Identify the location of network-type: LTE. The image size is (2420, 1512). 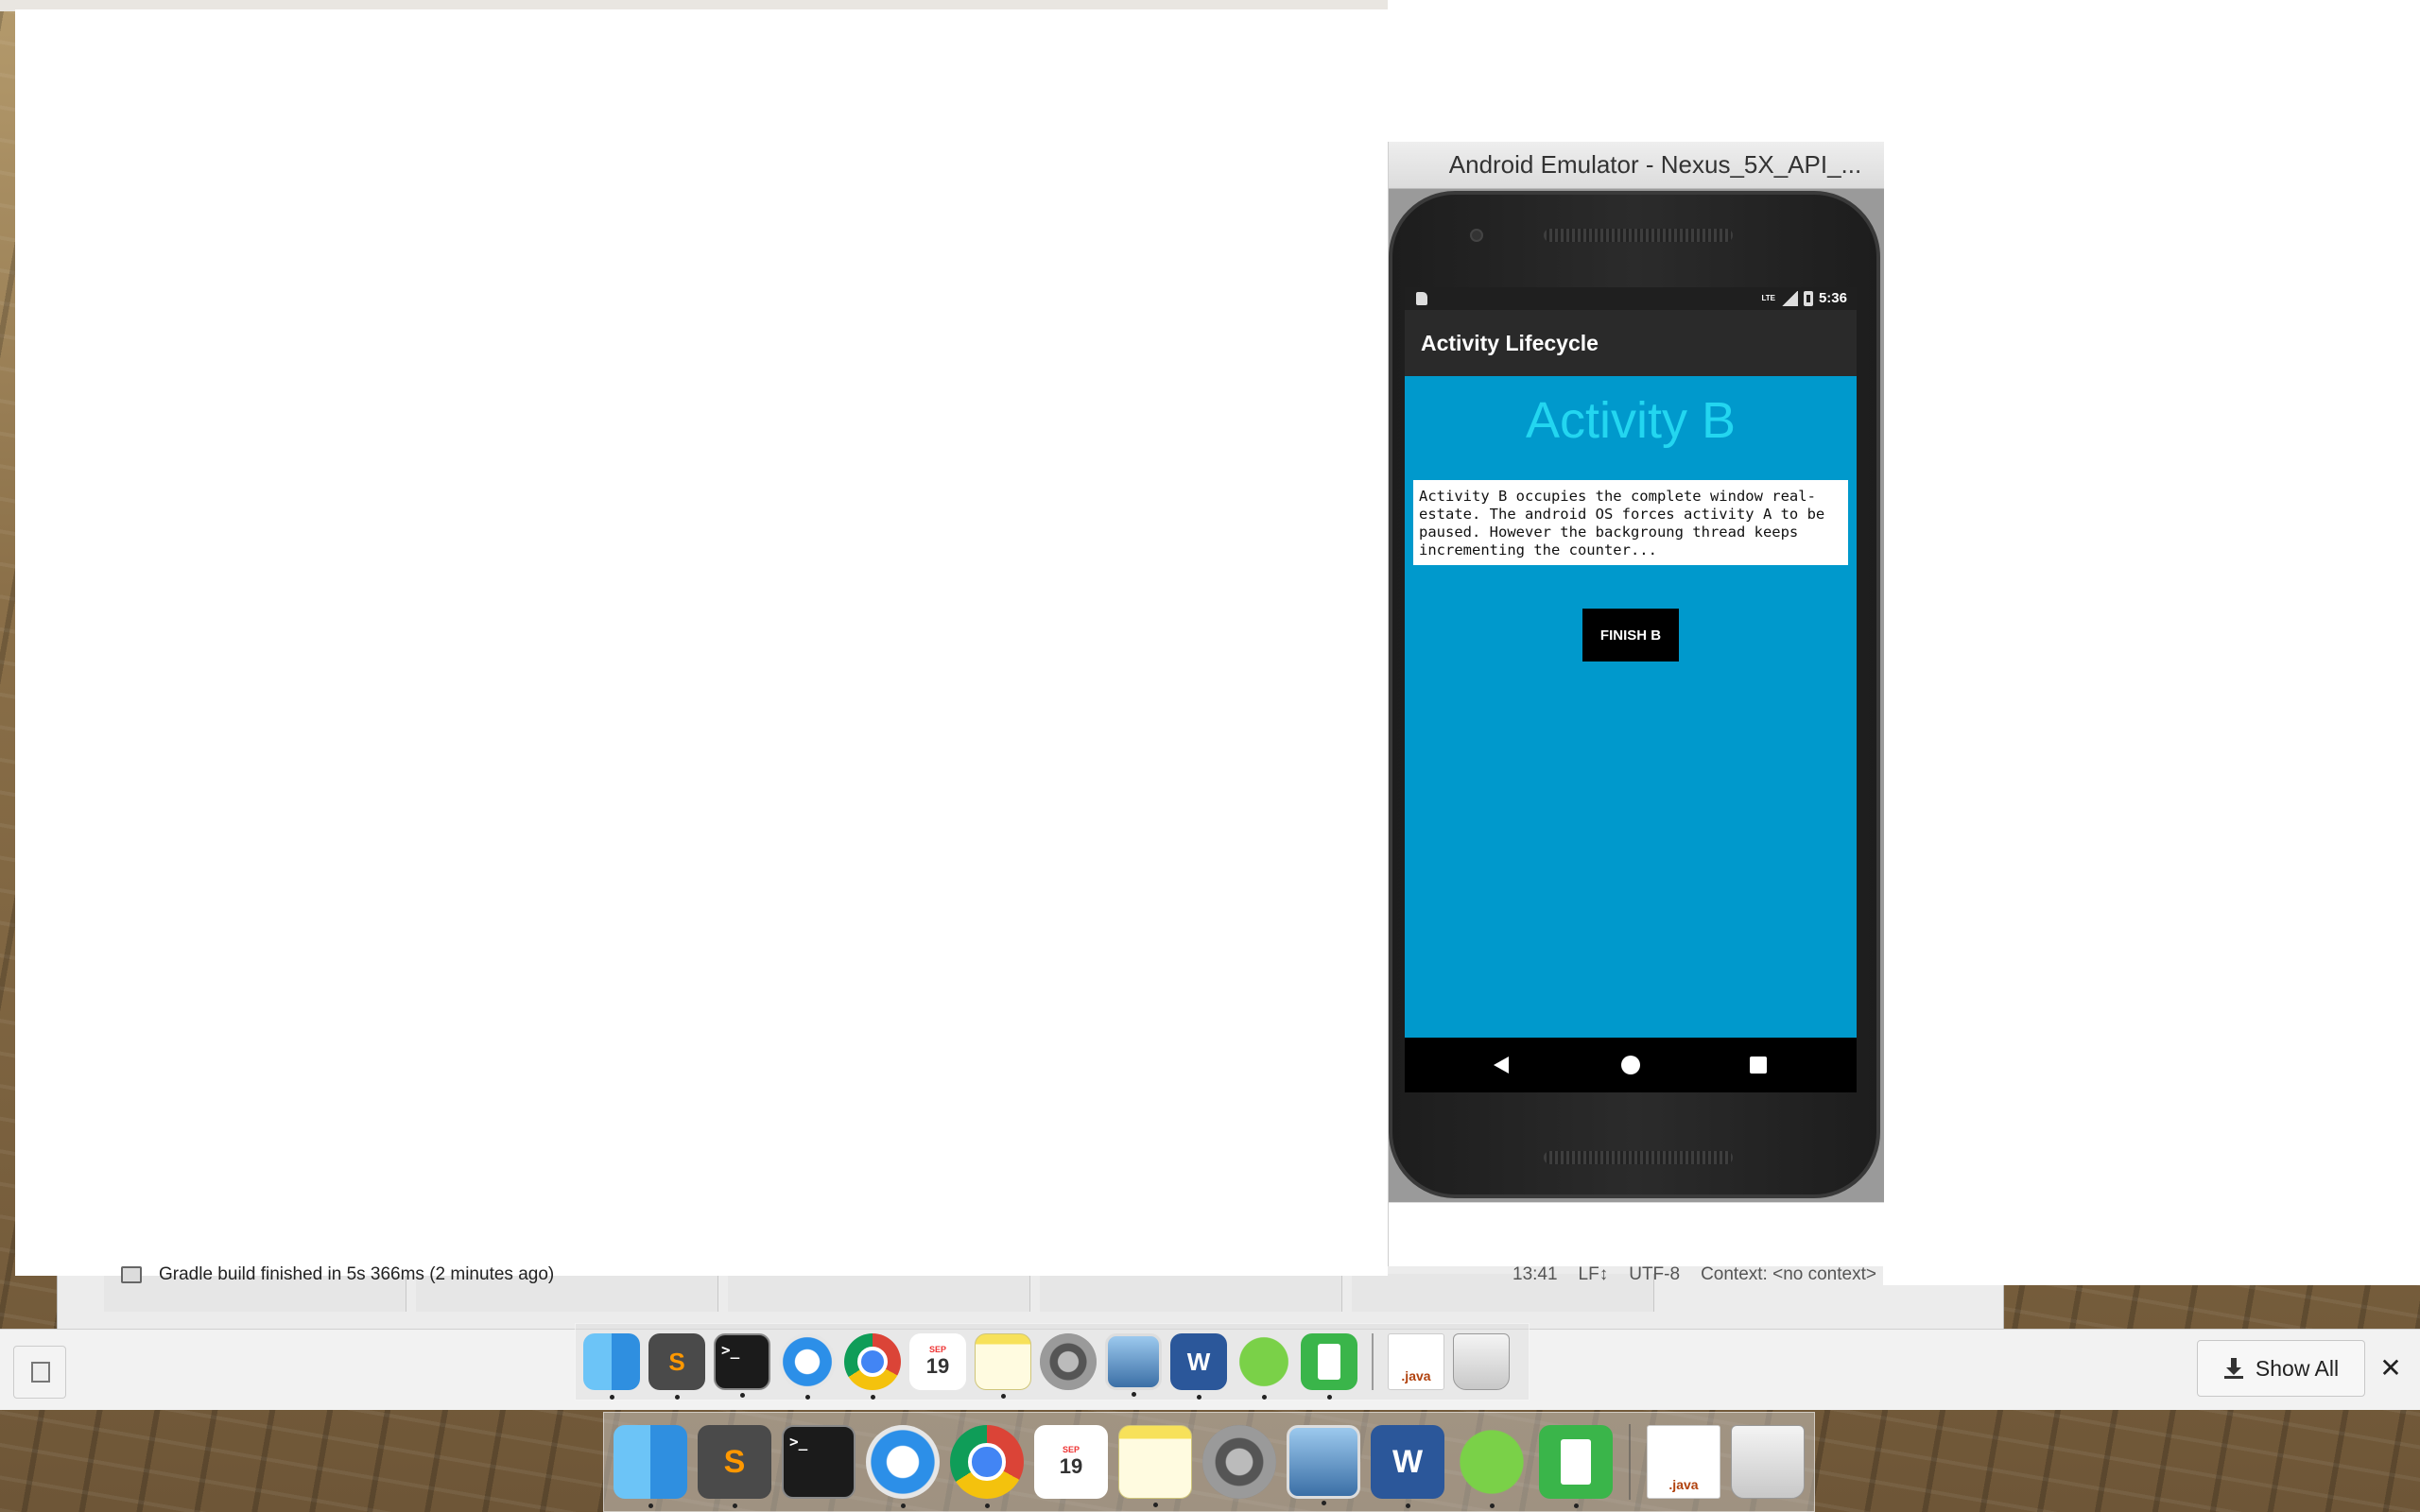
(1768, 298).